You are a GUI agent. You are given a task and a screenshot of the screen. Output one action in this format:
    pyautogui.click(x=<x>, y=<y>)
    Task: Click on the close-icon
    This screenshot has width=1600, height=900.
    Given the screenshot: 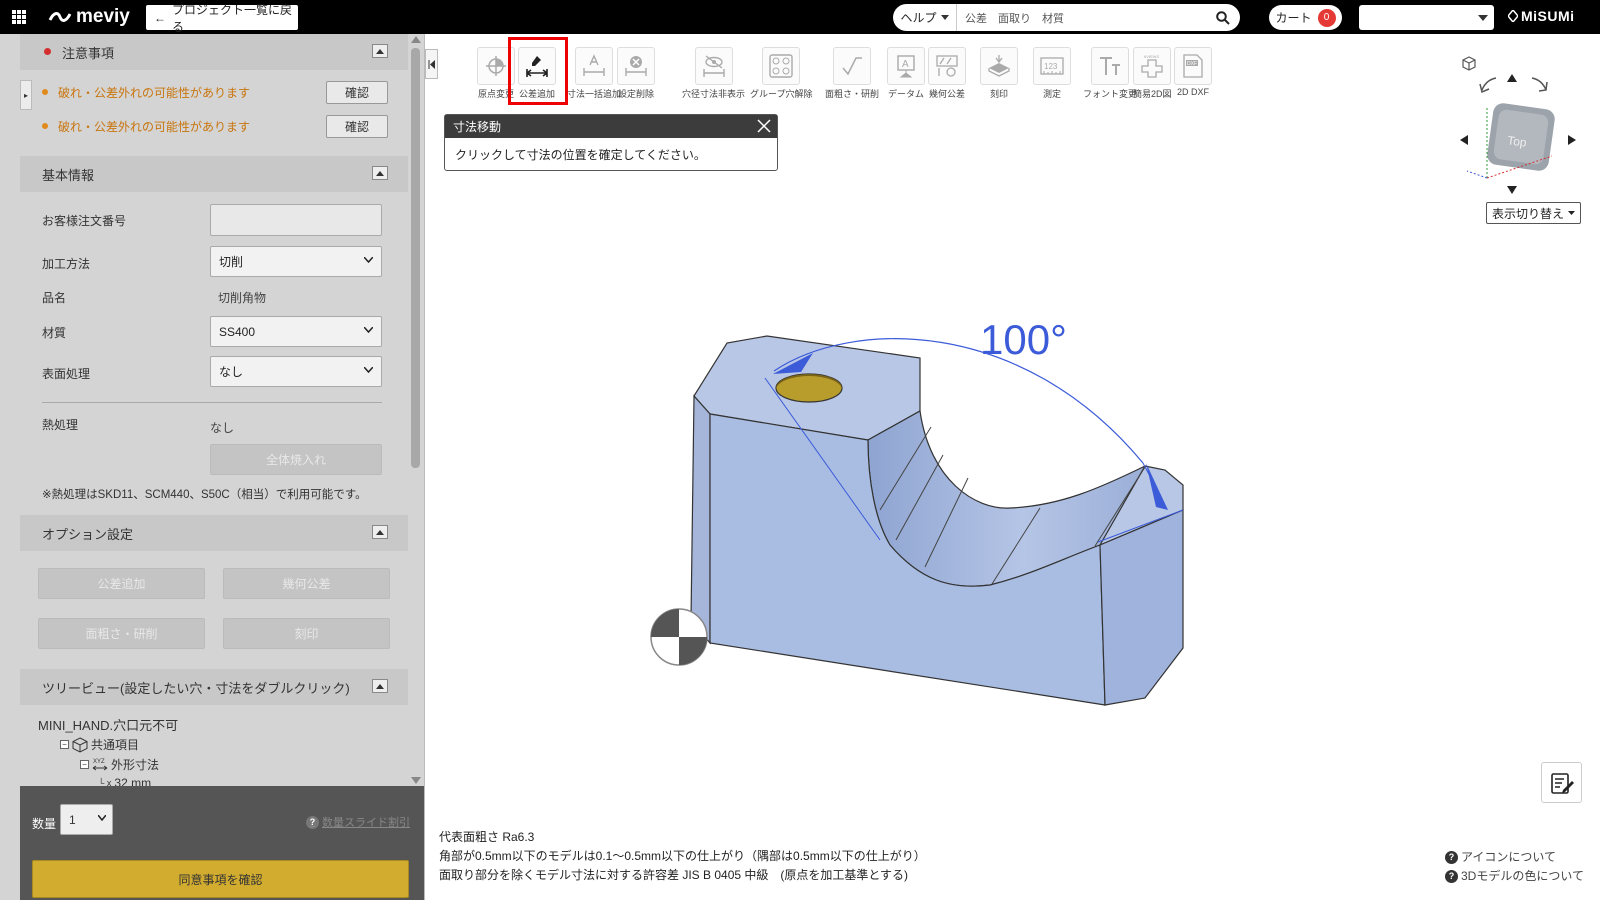 What is the action you would take?
    pyautogui.click(x=764, y=126)
    